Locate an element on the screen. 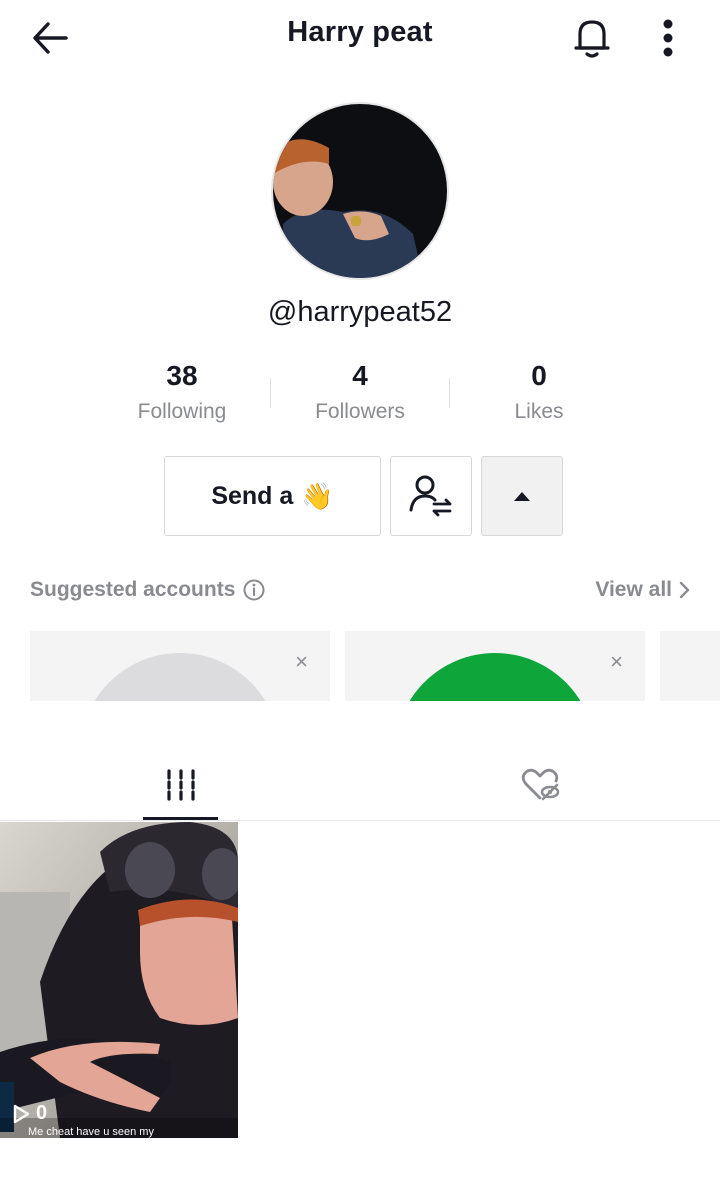 Image resolution: width=720 pixels, height=1179 pixels. tab-liked-videos is located at coordinates (540, 785).